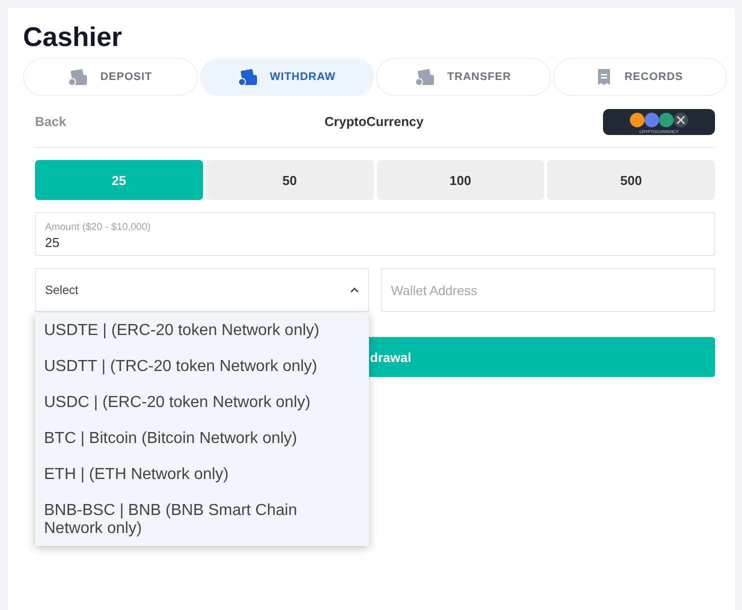  What do you see at coordinates (73, 37) in the screenshot?
I see `page-title: Cashier` at bounding box center [73, 37].